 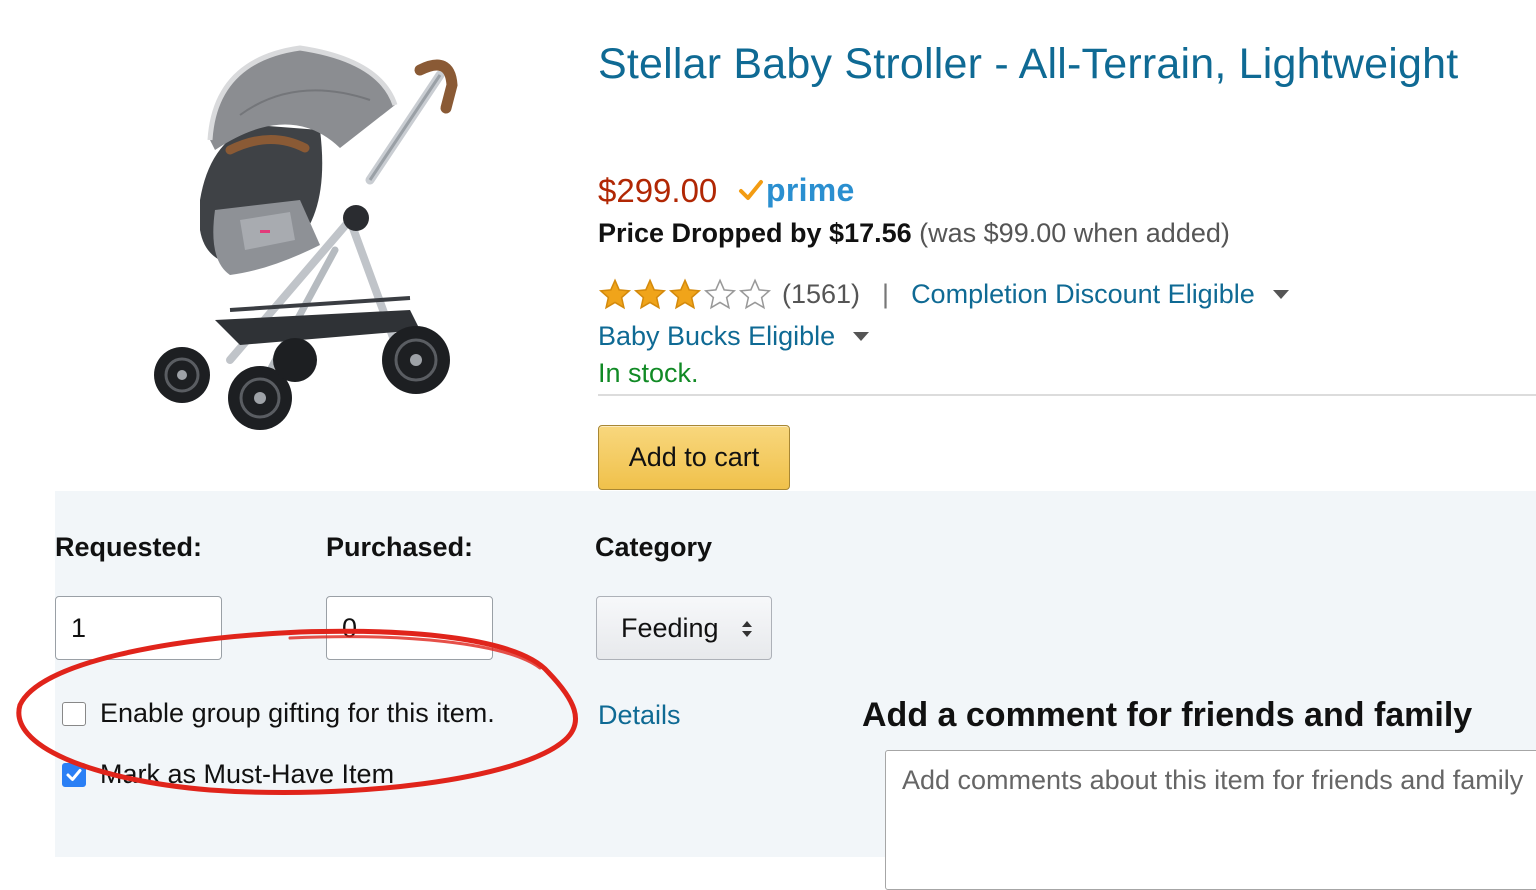 What do you see at coordinates (1083, 294) in the screenshot?
I see `completion-discount-link: Completion Discount Eligible` at bounding box center [1083, 294].